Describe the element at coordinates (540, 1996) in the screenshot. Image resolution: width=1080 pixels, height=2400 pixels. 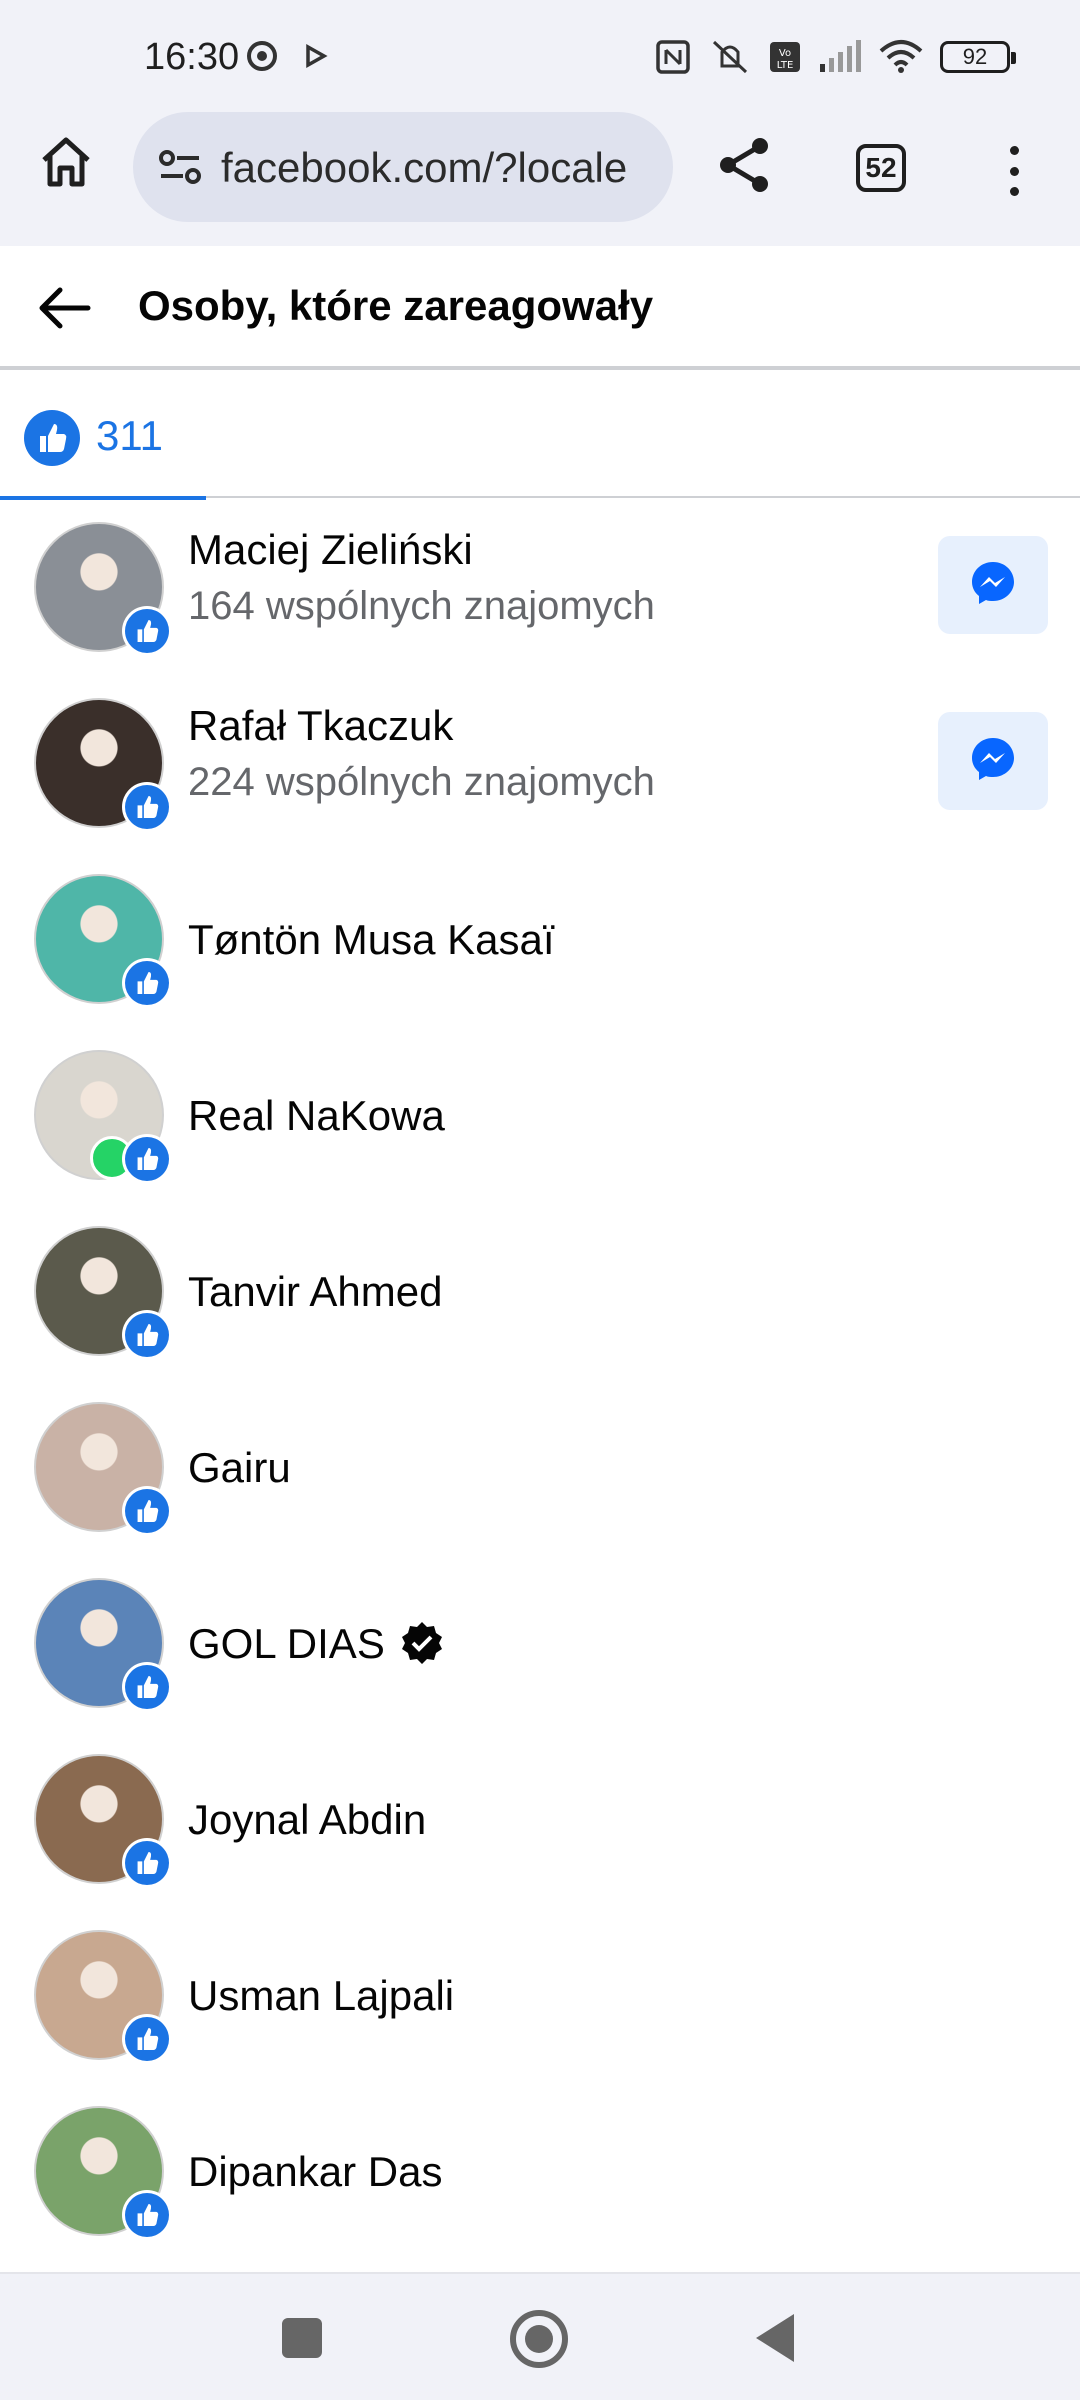
I see `reactor-row: Usman Lajpali` at that location.